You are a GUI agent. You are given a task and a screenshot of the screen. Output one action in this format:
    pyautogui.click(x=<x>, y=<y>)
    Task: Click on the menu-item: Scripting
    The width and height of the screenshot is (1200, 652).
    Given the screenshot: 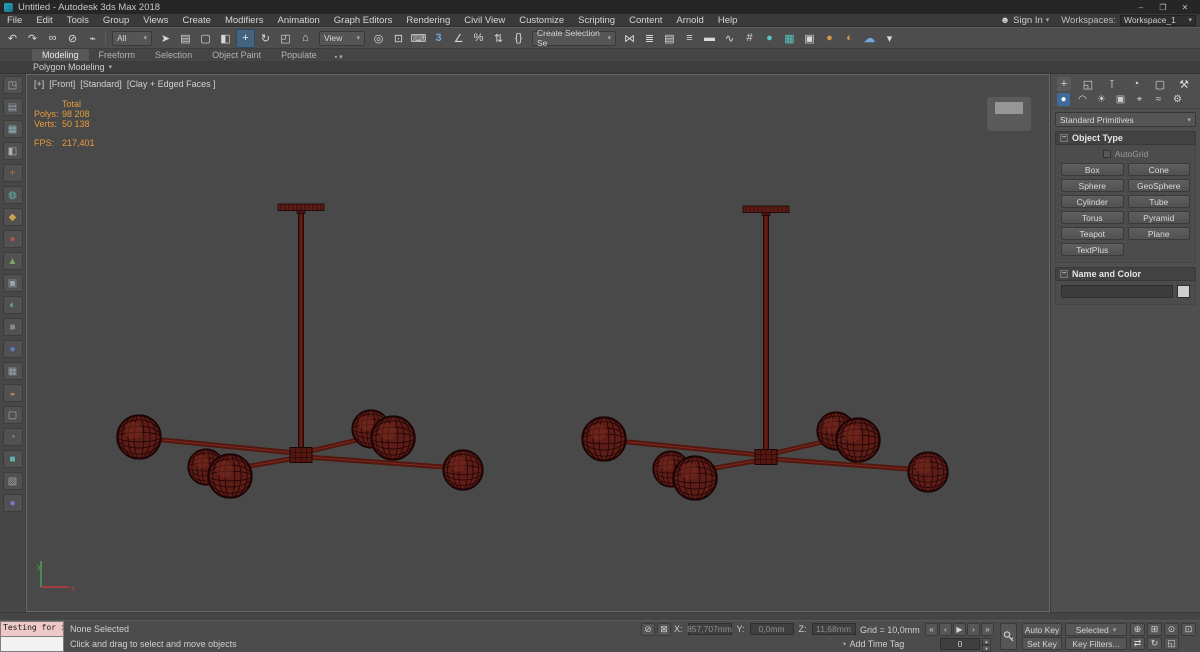 What is the action you would take?
    pyautogui.click(x=596, y=20)
    